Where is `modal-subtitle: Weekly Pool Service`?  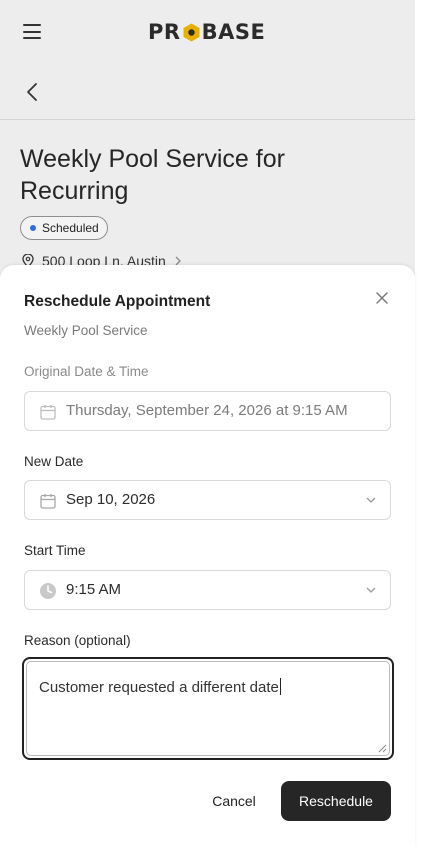
modal-subtitle: Weekly Pool Service is located at coordinates (86, 330).